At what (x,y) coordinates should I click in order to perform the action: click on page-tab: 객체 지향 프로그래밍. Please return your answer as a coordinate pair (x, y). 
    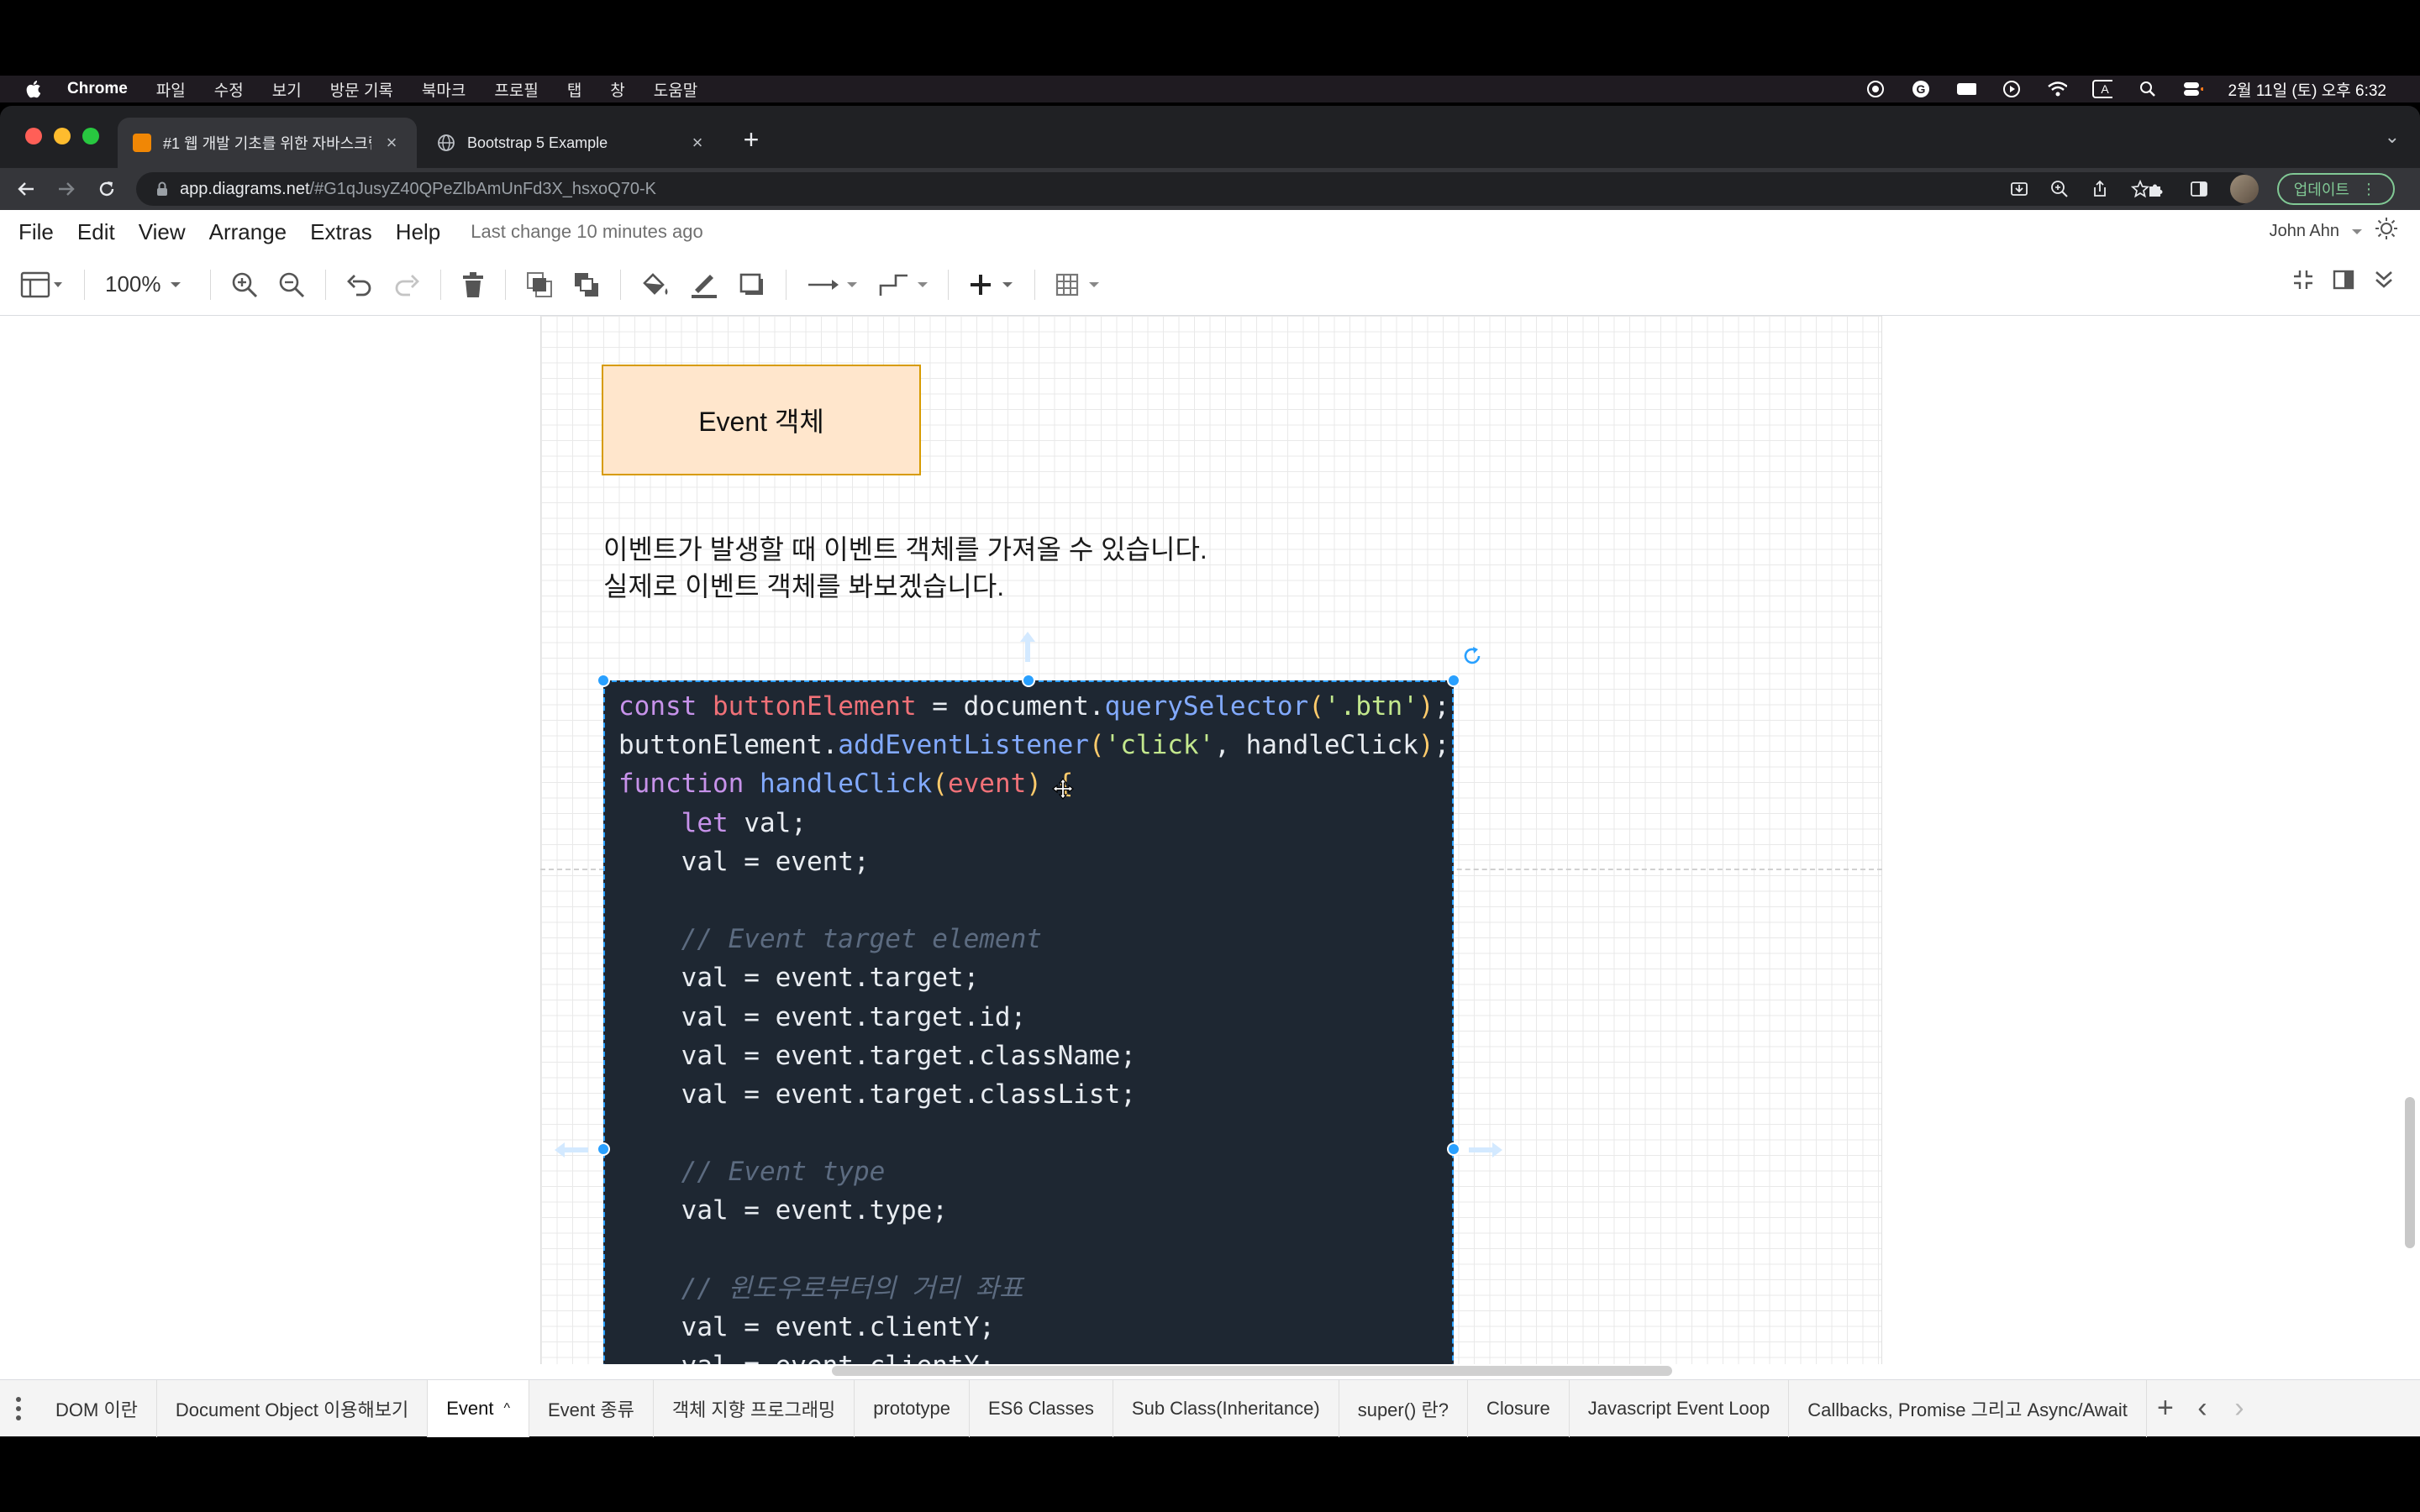
    Looking at the image, I should click on (754, 1408).